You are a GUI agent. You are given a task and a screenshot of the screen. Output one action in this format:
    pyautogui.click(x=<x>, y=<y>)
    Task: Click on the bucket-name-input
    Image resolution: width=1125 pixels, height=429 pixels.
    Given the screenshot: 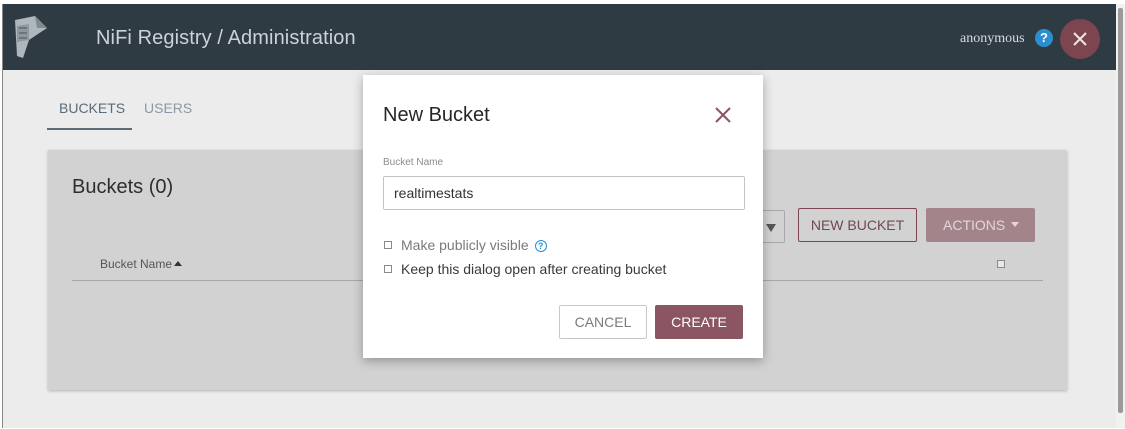 What is the action you would take?
    pyautogui.click(x=564, y=193)
    